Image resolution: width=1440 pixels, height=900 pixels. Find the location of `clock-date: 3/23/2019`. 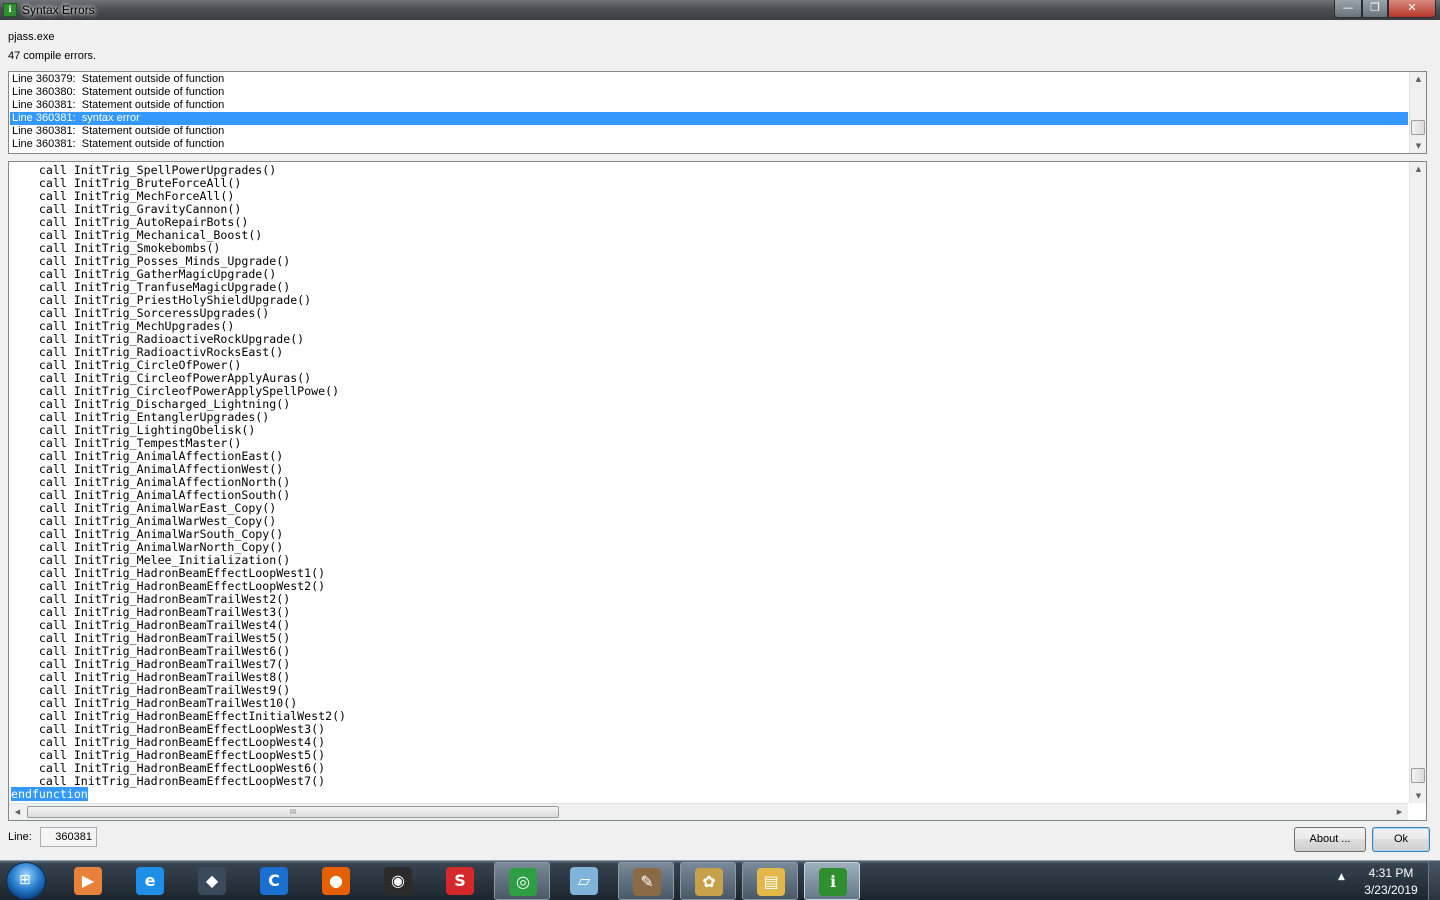

clock-date: 3/23/2019 is located at coordinates (1391, 890).